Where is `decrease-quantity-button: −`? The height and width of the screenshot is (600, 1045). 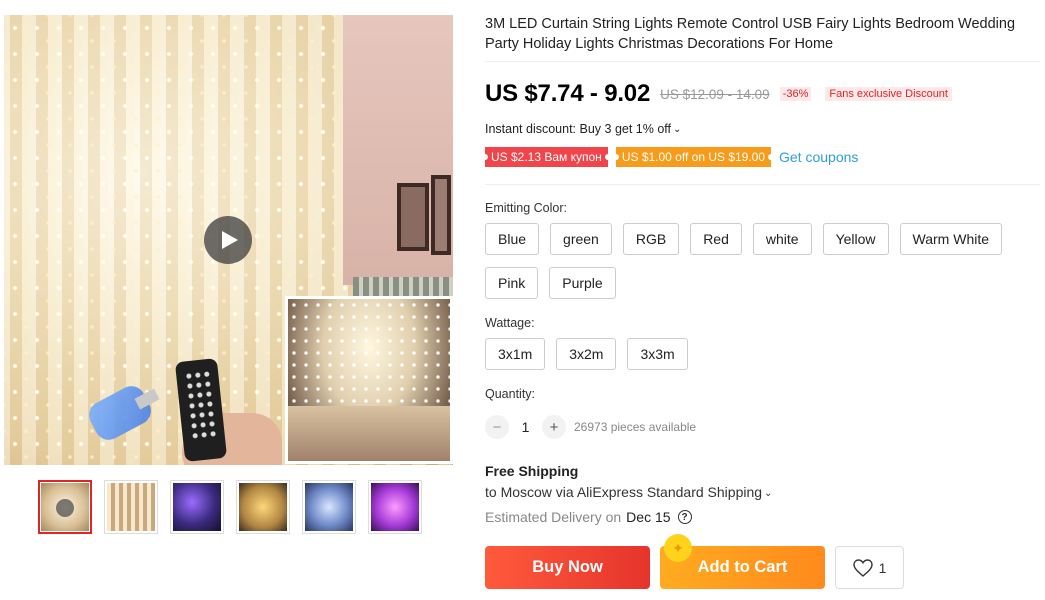 decrease-quantity-button: − is located at coordinates (497, 427).